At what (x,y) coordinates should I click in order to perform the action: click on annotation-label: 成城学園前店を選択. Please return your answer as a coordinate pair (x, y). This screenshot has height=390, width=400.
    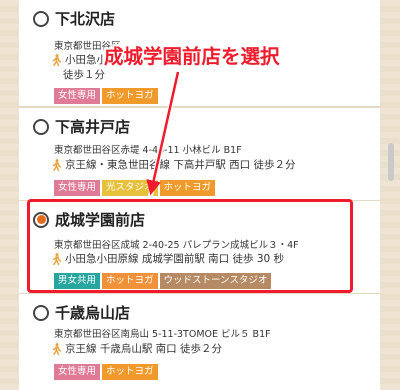
    Looking at the image, I should click on (192, 56).